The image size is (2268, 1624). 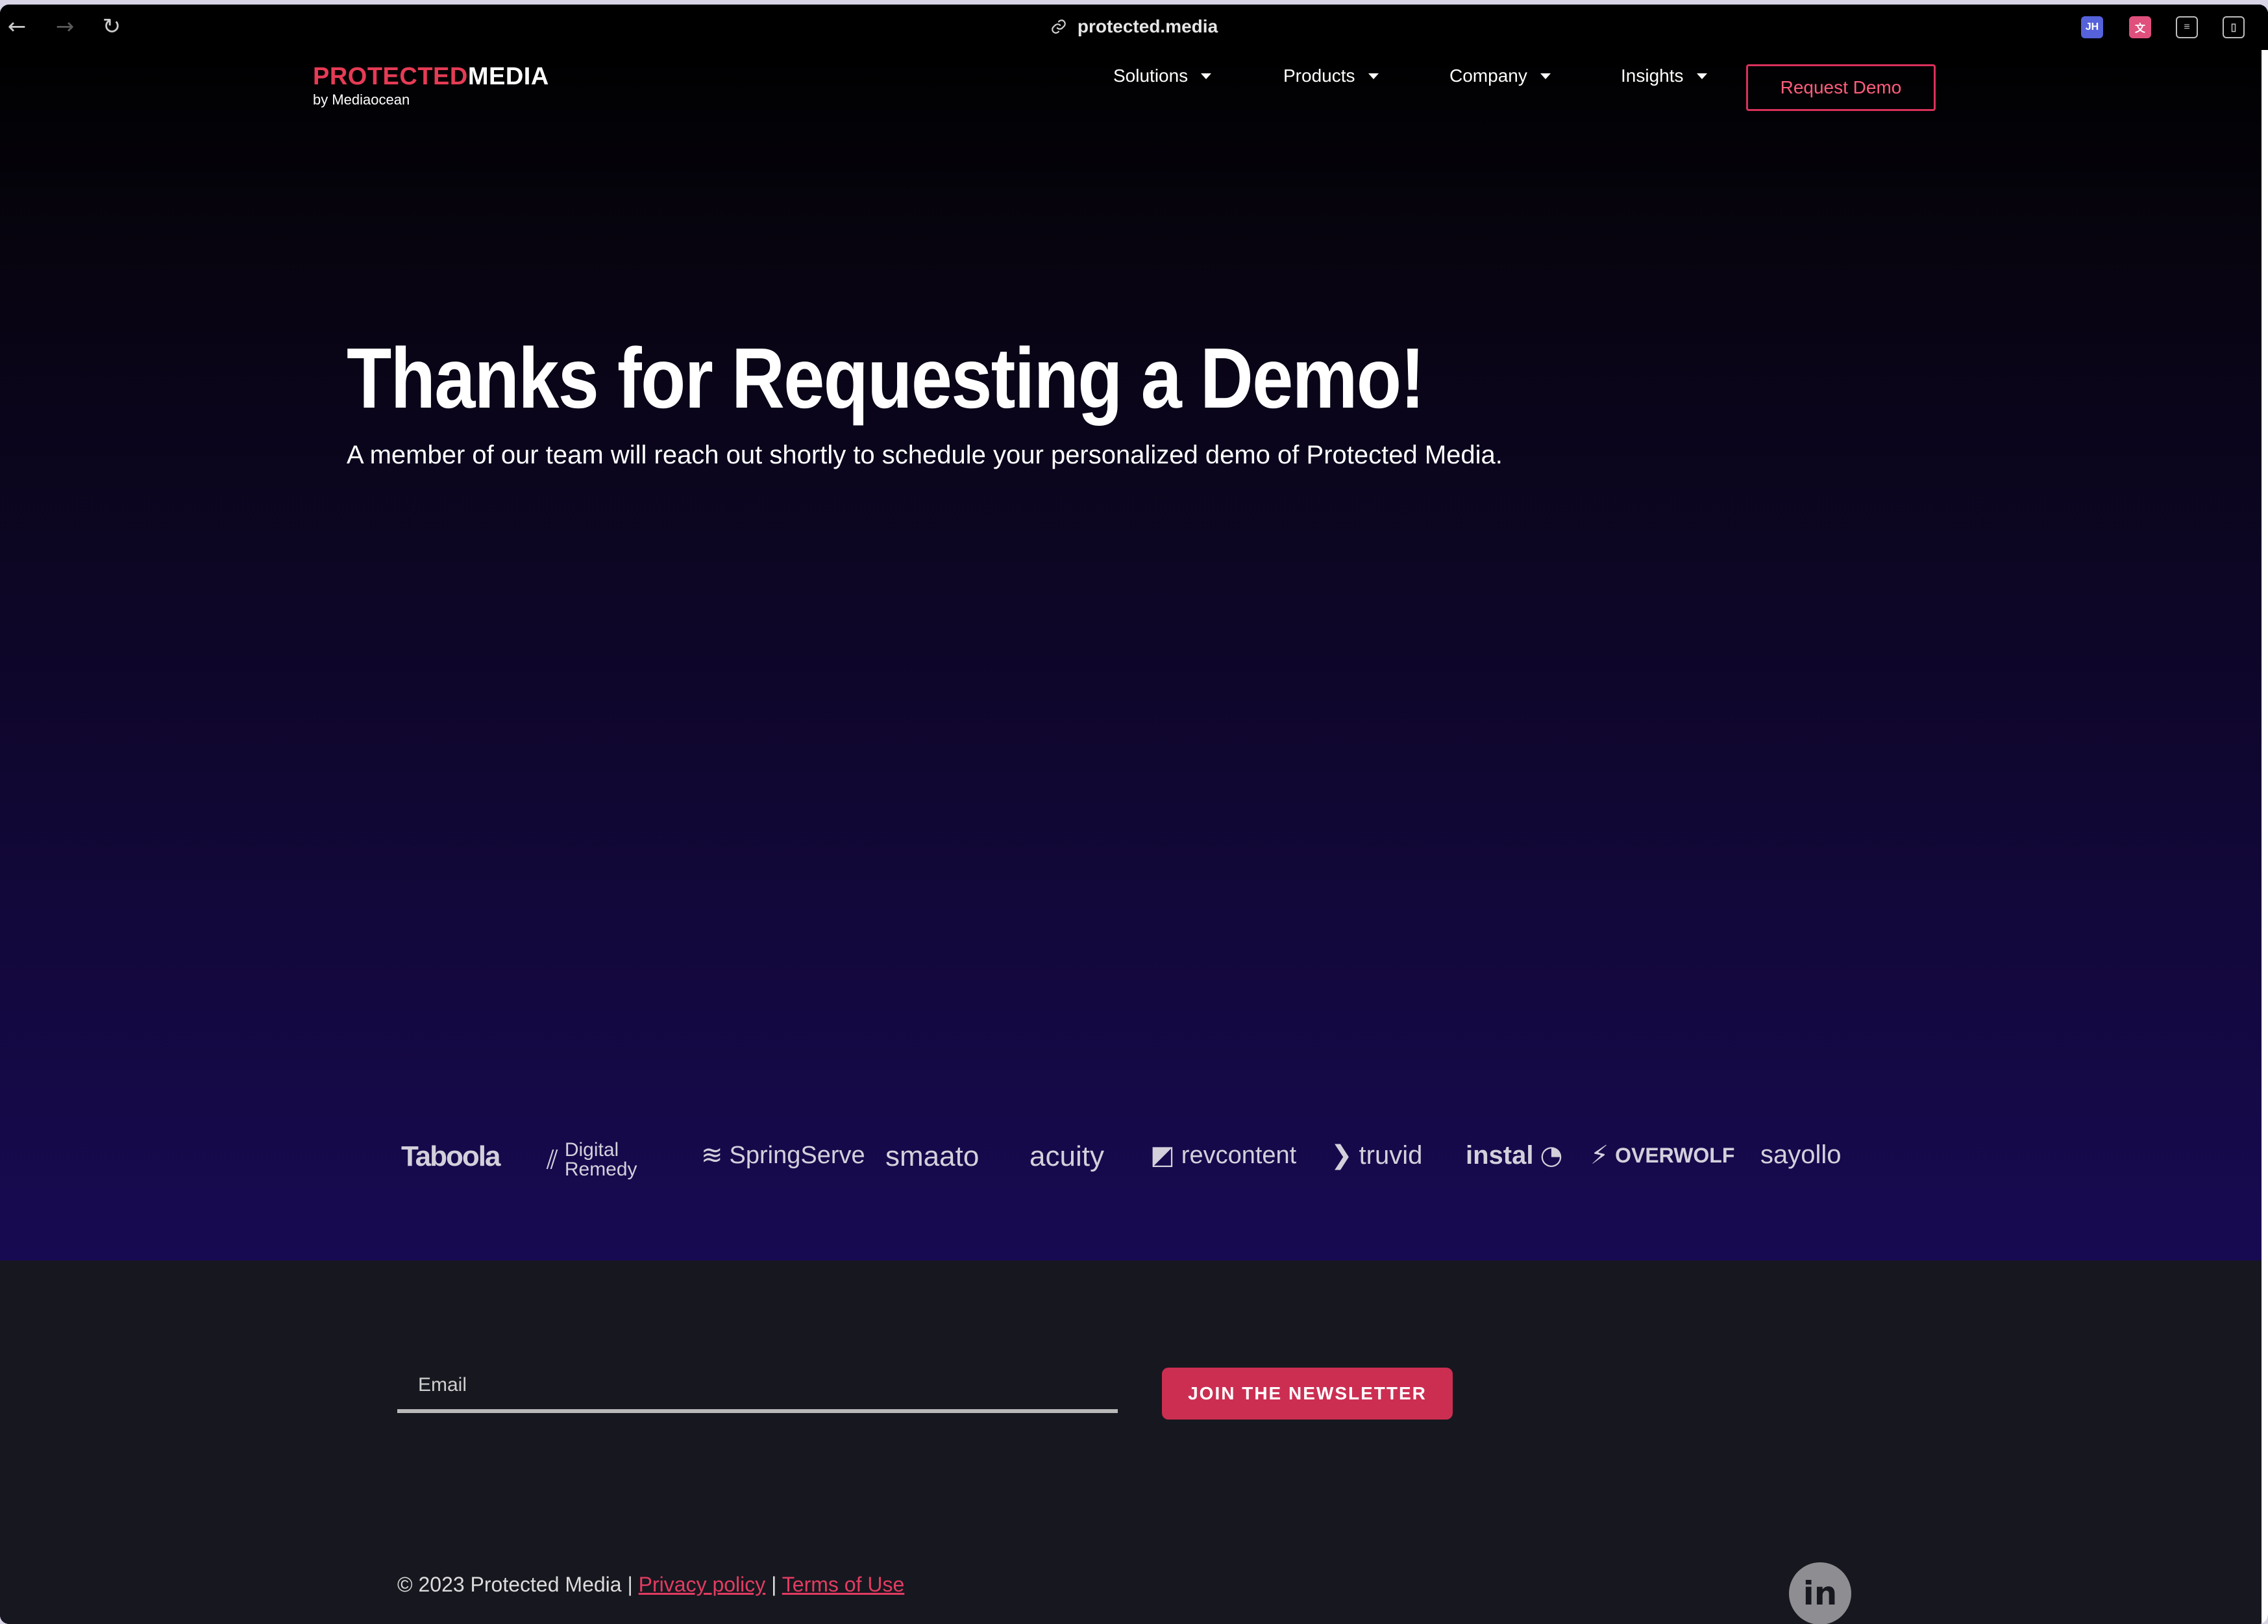 I want to click on digital-remedy-logo: ⫽ Digital Remedy, so click(x=598, y=1159).